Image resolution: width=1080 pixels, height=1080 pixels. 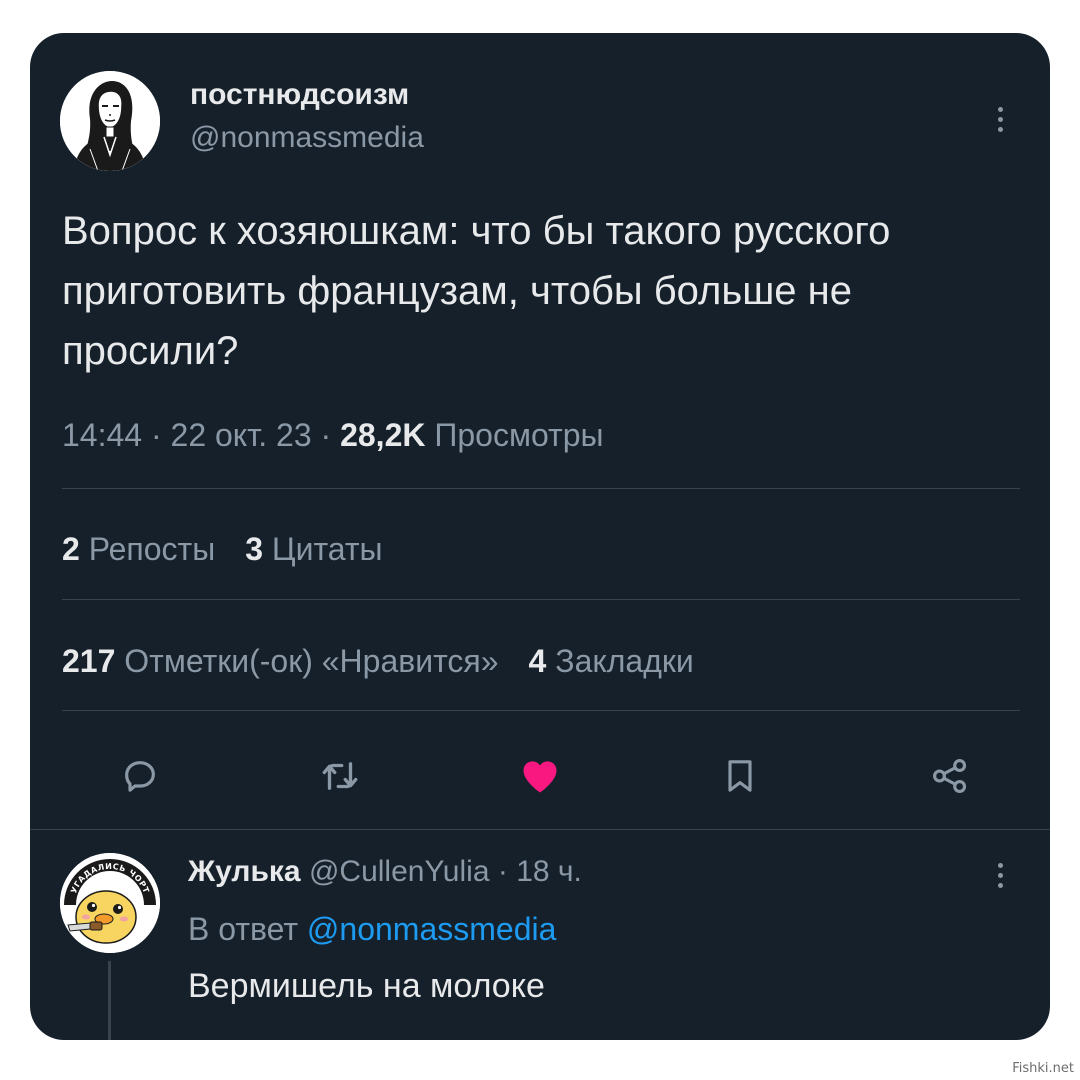 I want to click on retweet-button, so click(x=340, y=776).